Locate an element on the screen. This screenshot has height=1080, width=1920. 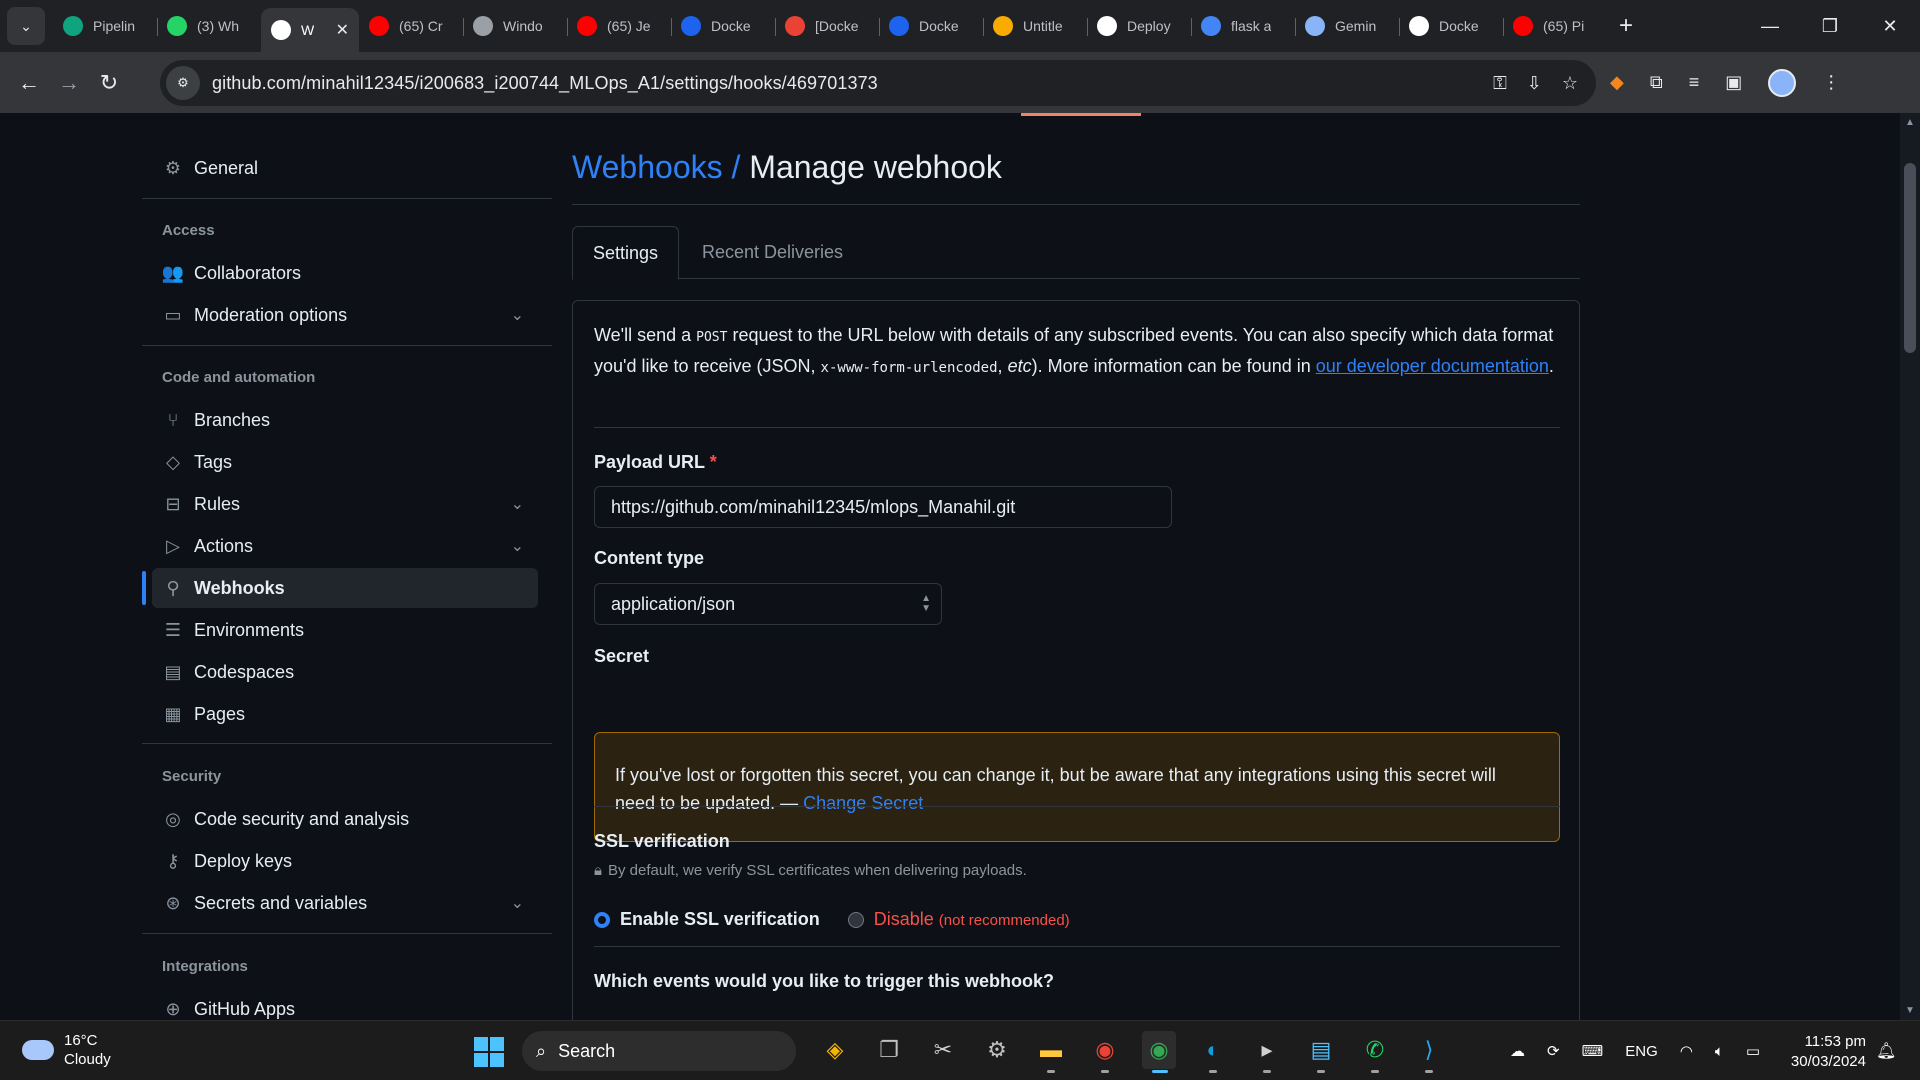
tab-recent-deliveries: Recent Deliveries is located at coordinates (772, 252).